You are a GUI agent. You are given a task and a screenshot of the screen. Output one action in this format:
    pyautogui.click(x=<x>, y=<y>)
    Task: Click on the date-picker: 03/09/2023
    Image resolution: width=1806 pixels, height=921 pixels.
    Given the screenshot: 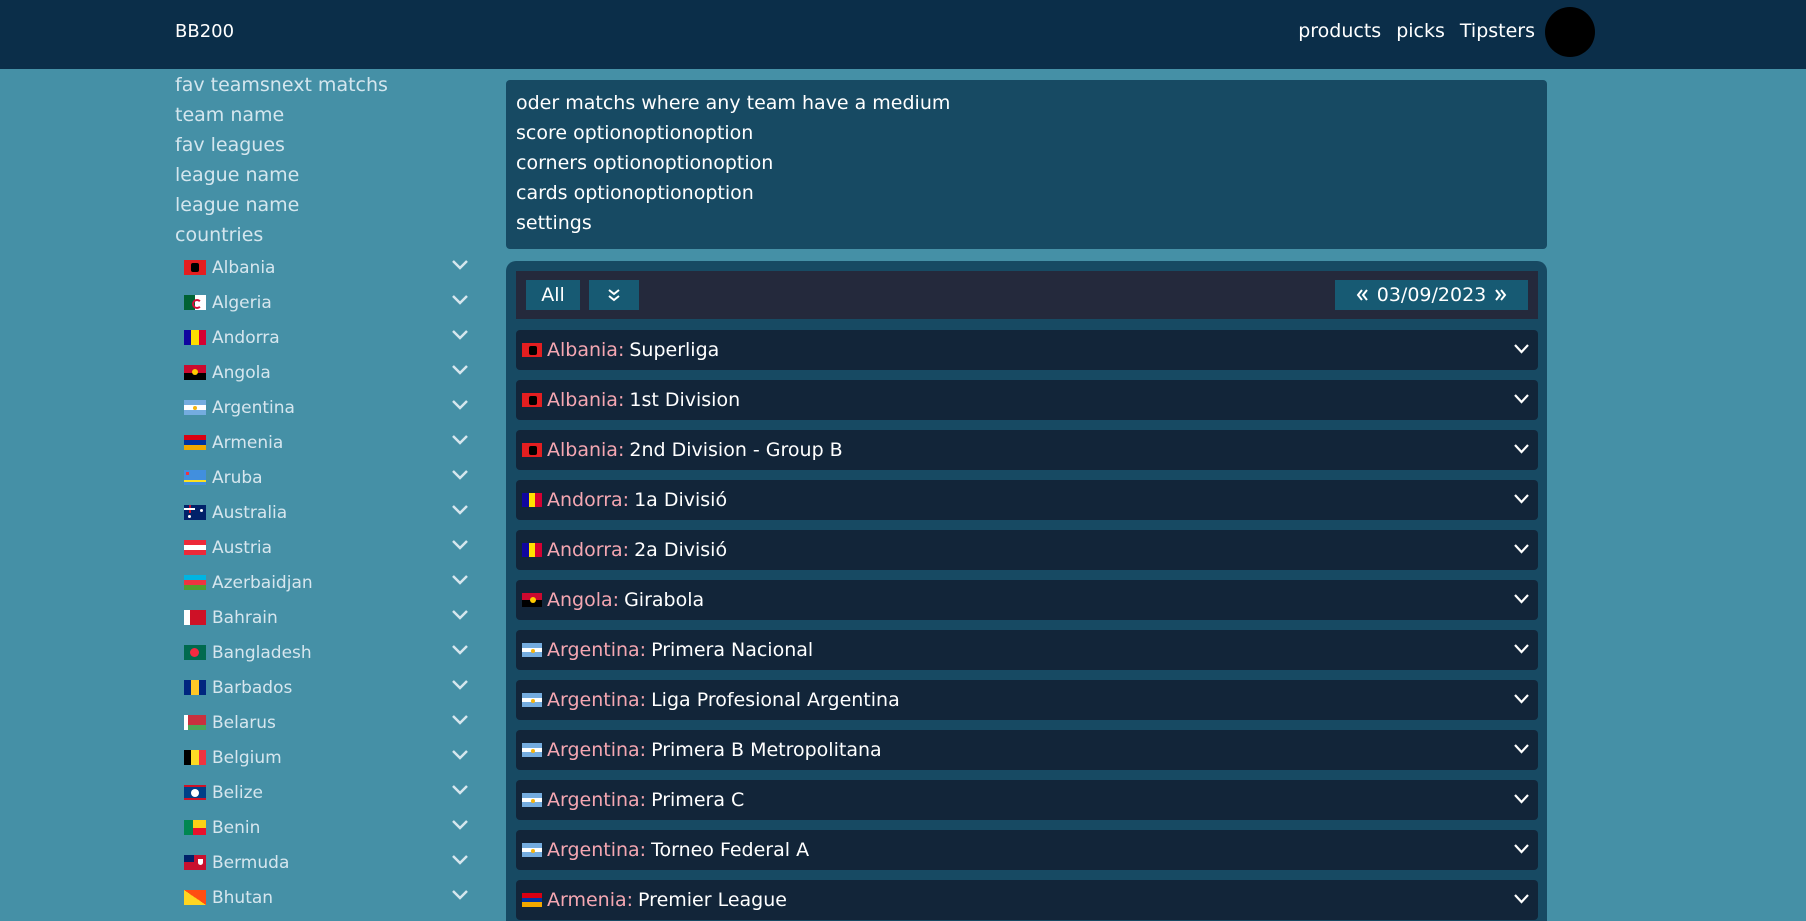 What is the action you would take?
    pyautogui.click(x=1431, y=295)
    